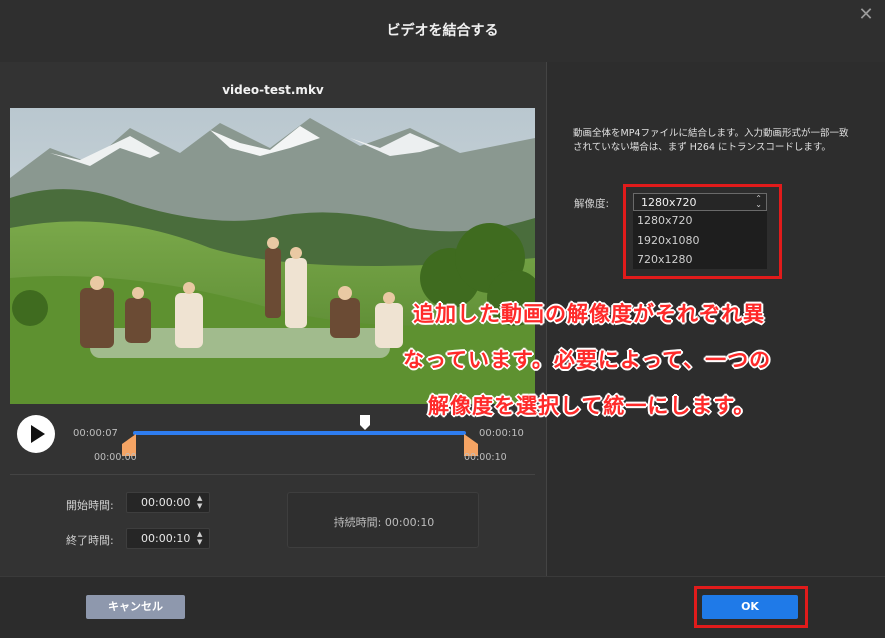 The width and height of the screenshot is (885, 638). What do you see at coordinates (95, 433) in the screenshot?
I see `current-time: 00:00:07` at bounding box center [95, 433].